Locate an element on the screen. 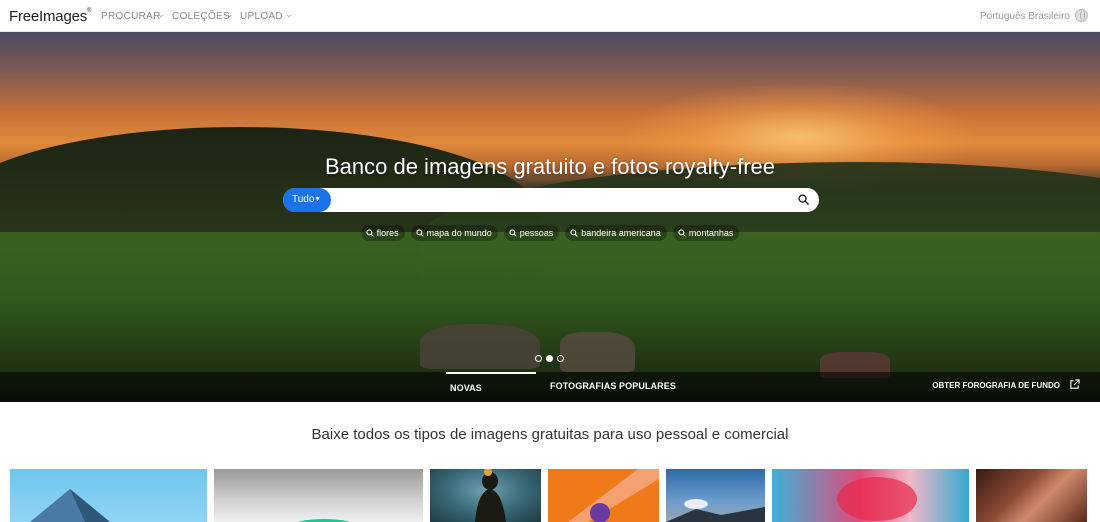 This screenshot has width=1100, height=522. suggestion-chip: pessoas is located at coordinates (531, 233).